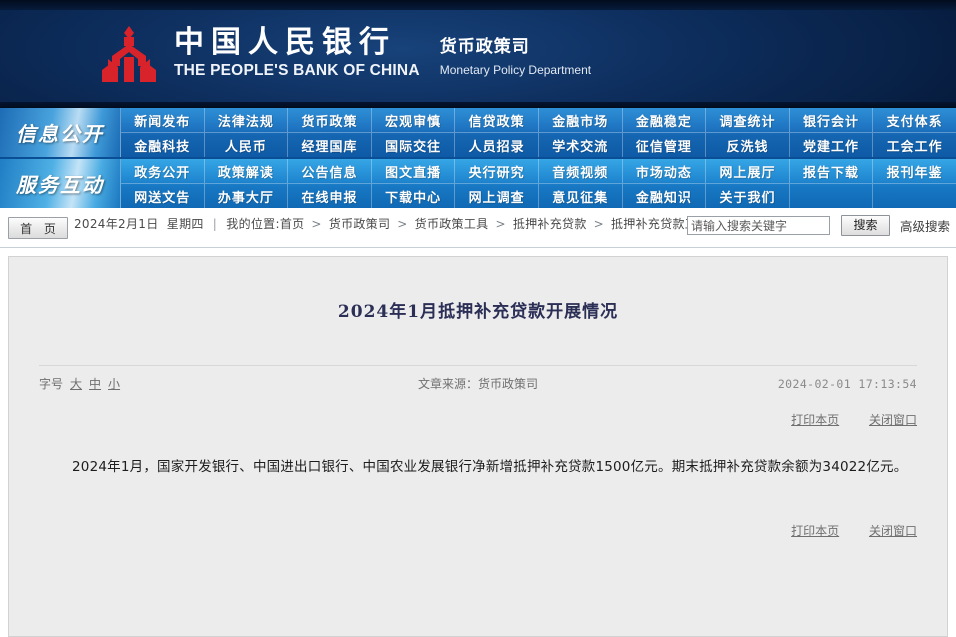 This screenshot has width=956, height=637. Describe the element at coordinates (665, 145) in the screenshot. I see `nav-item-征信管理: 征信管理` at that location.